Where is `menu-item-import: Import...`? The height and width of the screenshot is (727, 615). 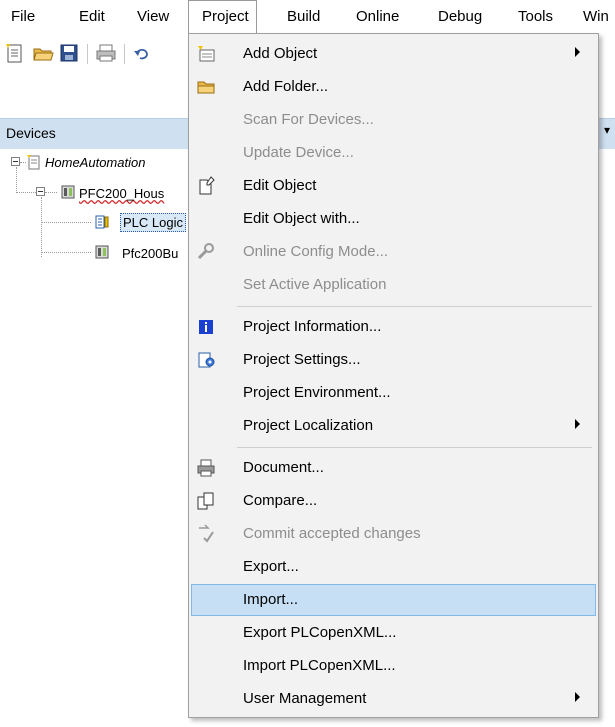
menu-item-import: Import... is located at coordinates (393, 600).